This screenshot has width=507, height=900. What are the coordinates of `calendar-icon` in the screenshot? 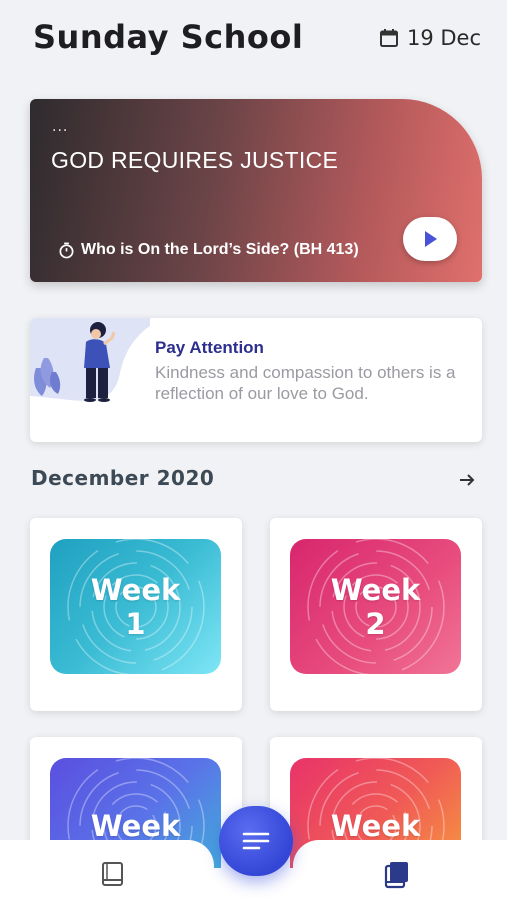 It's located at (388, 38).